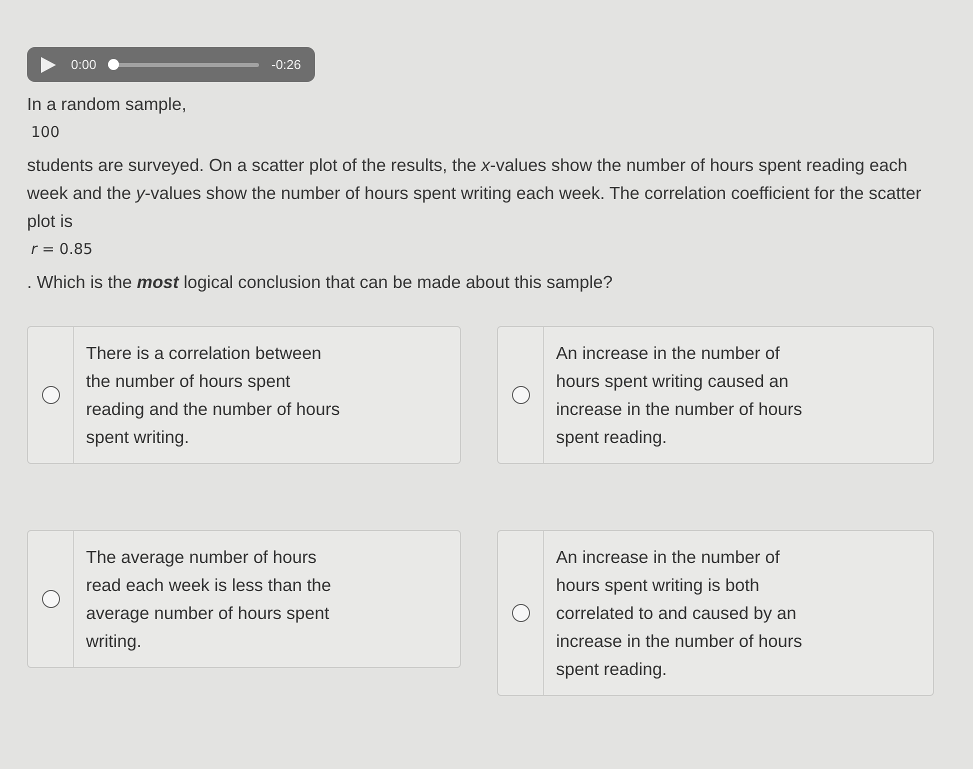  What do you see at coordinates (715, 613) in the screenshot?
I see `answer-option: An increase in the number of hours spent writing is both correlated to and caused by an increase in the number of hours spent reading.` at bounding box center [715, 613].